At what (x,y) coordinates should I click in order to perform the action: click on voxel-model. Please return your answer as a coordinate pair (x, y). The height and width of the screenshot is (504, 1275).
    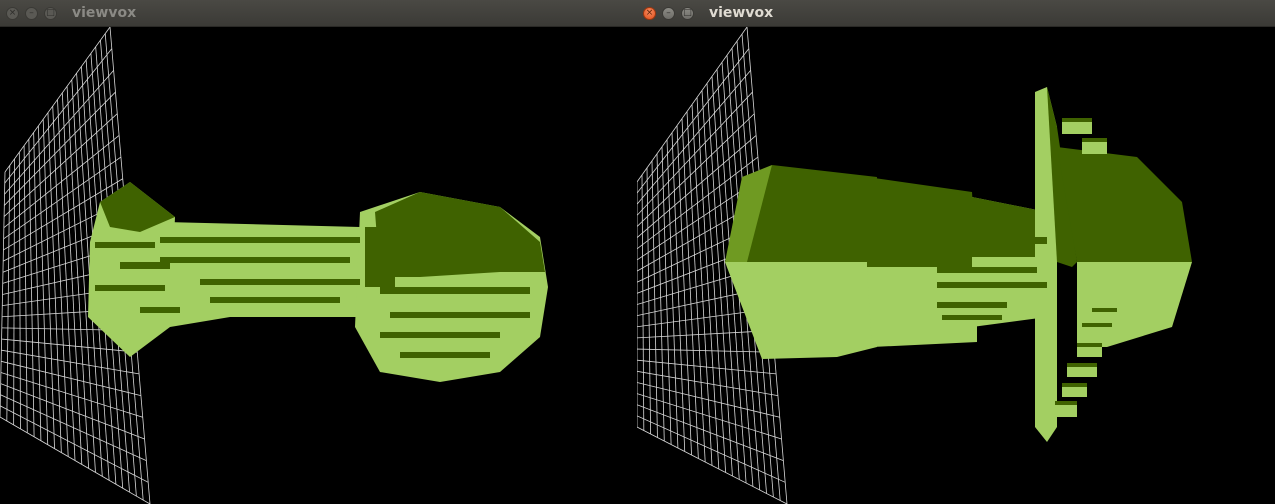
    Looking at the image, I should click on (318, 282).